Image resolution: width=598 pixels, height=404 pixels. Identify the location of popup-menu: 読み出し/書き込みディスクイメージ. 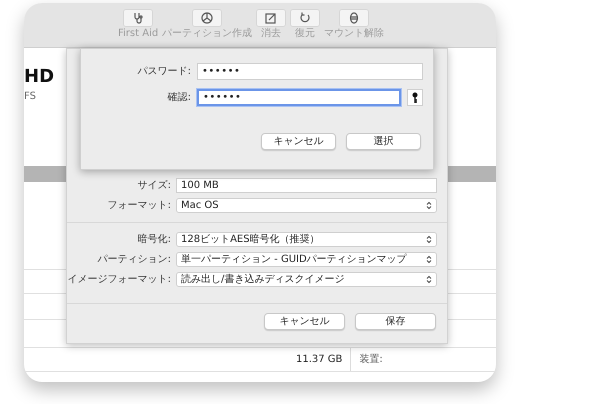
(306, 279).